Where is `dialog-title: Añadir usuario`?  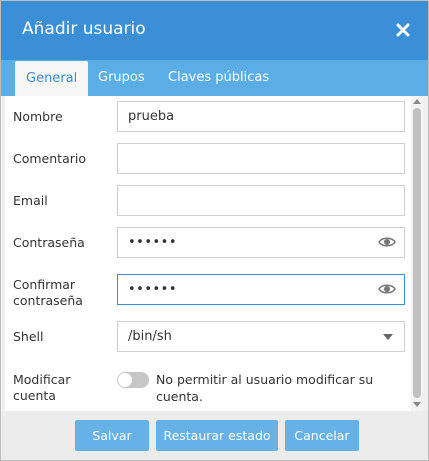 dialog-title: Añadir usuario is located at coordinates (84, 29).